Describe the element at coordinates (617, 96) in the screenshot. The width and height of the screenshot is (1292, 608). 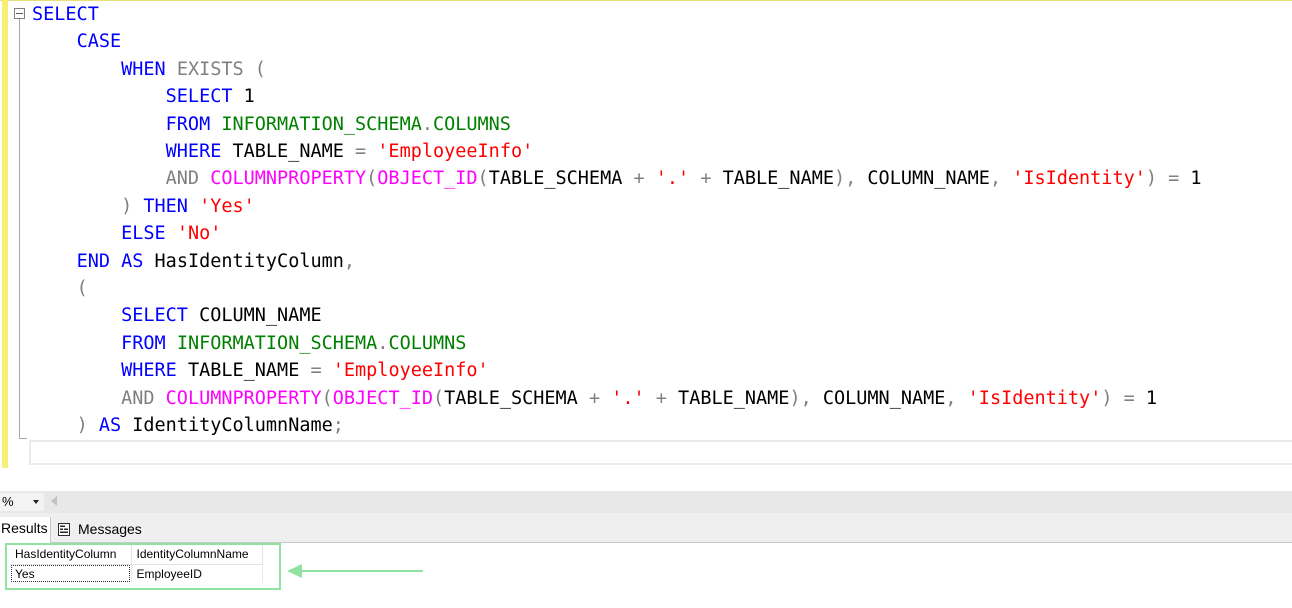
I see `code-line: SELECT 1` at that location.